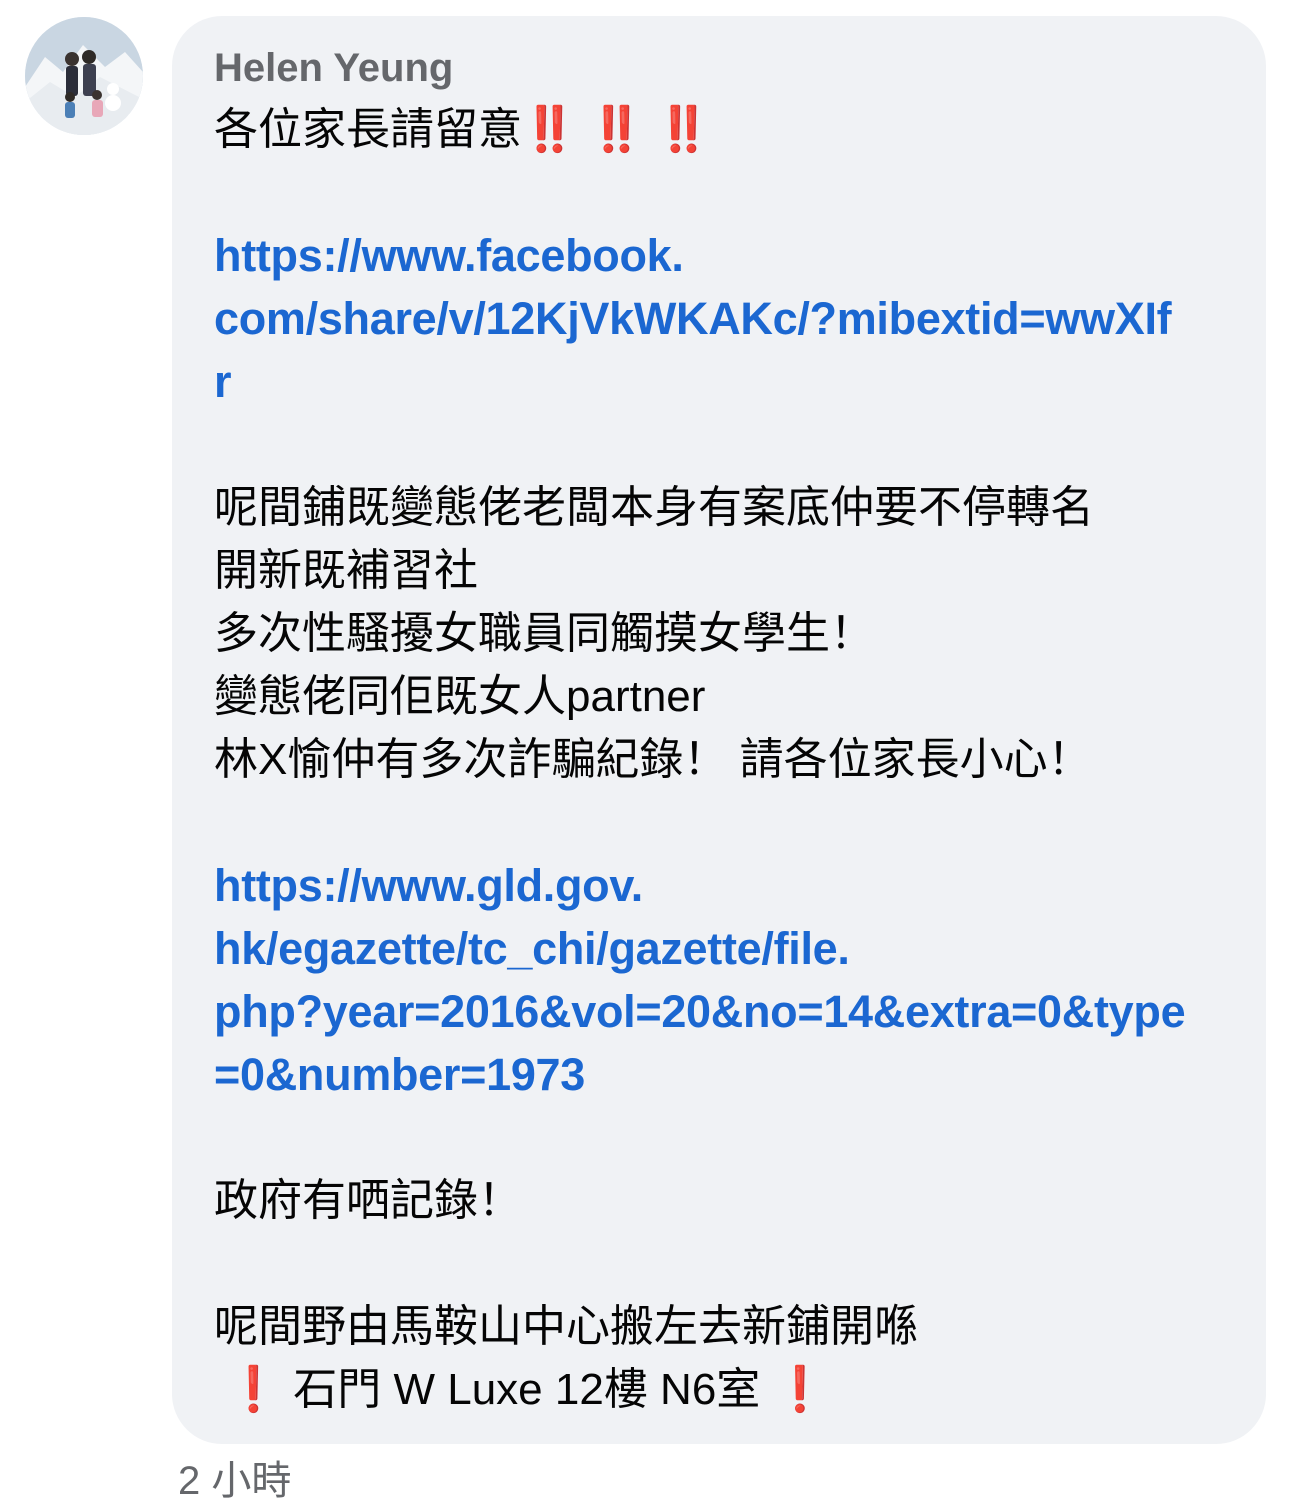 Image resolution: width=1290 pixels, height=1509 pixels. What do you see at coordinates (724, 885) in the screenshot?
I see `gazette-link-line-1: https://www.gld.gov.` at bounding box center [724, 885].